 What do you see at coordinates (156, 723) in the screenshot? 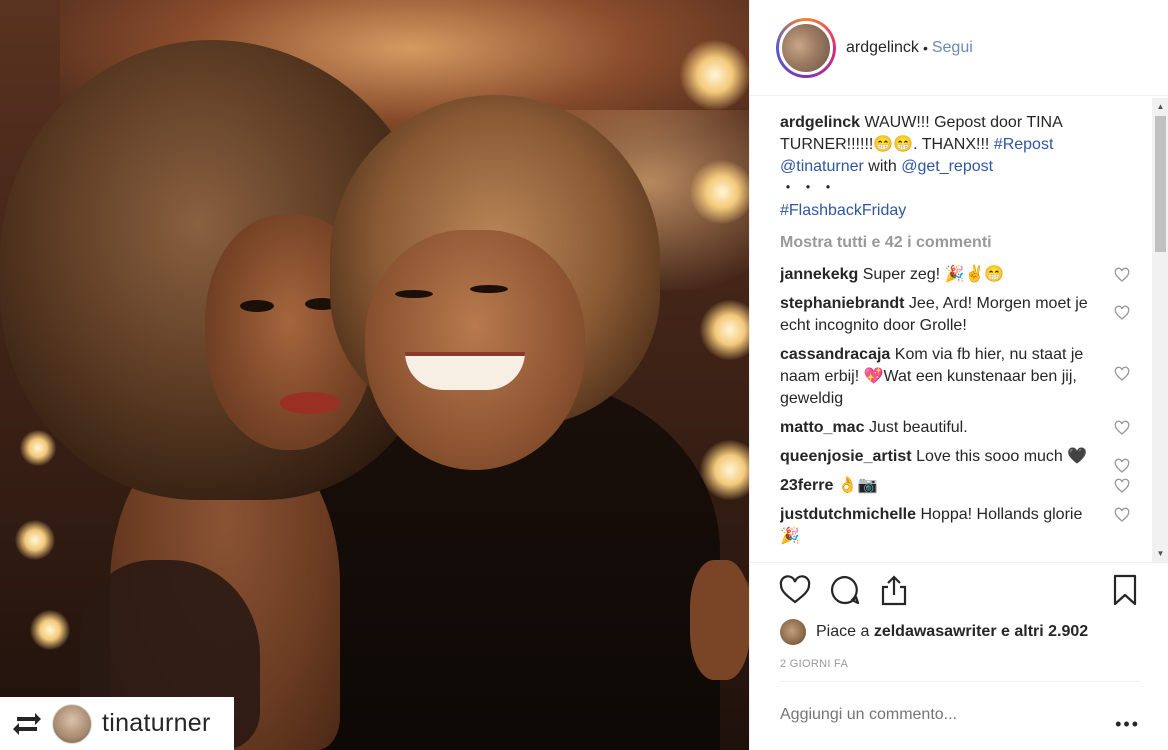
I see `repost-username: tinaturner` at bounding box center [156, 723].